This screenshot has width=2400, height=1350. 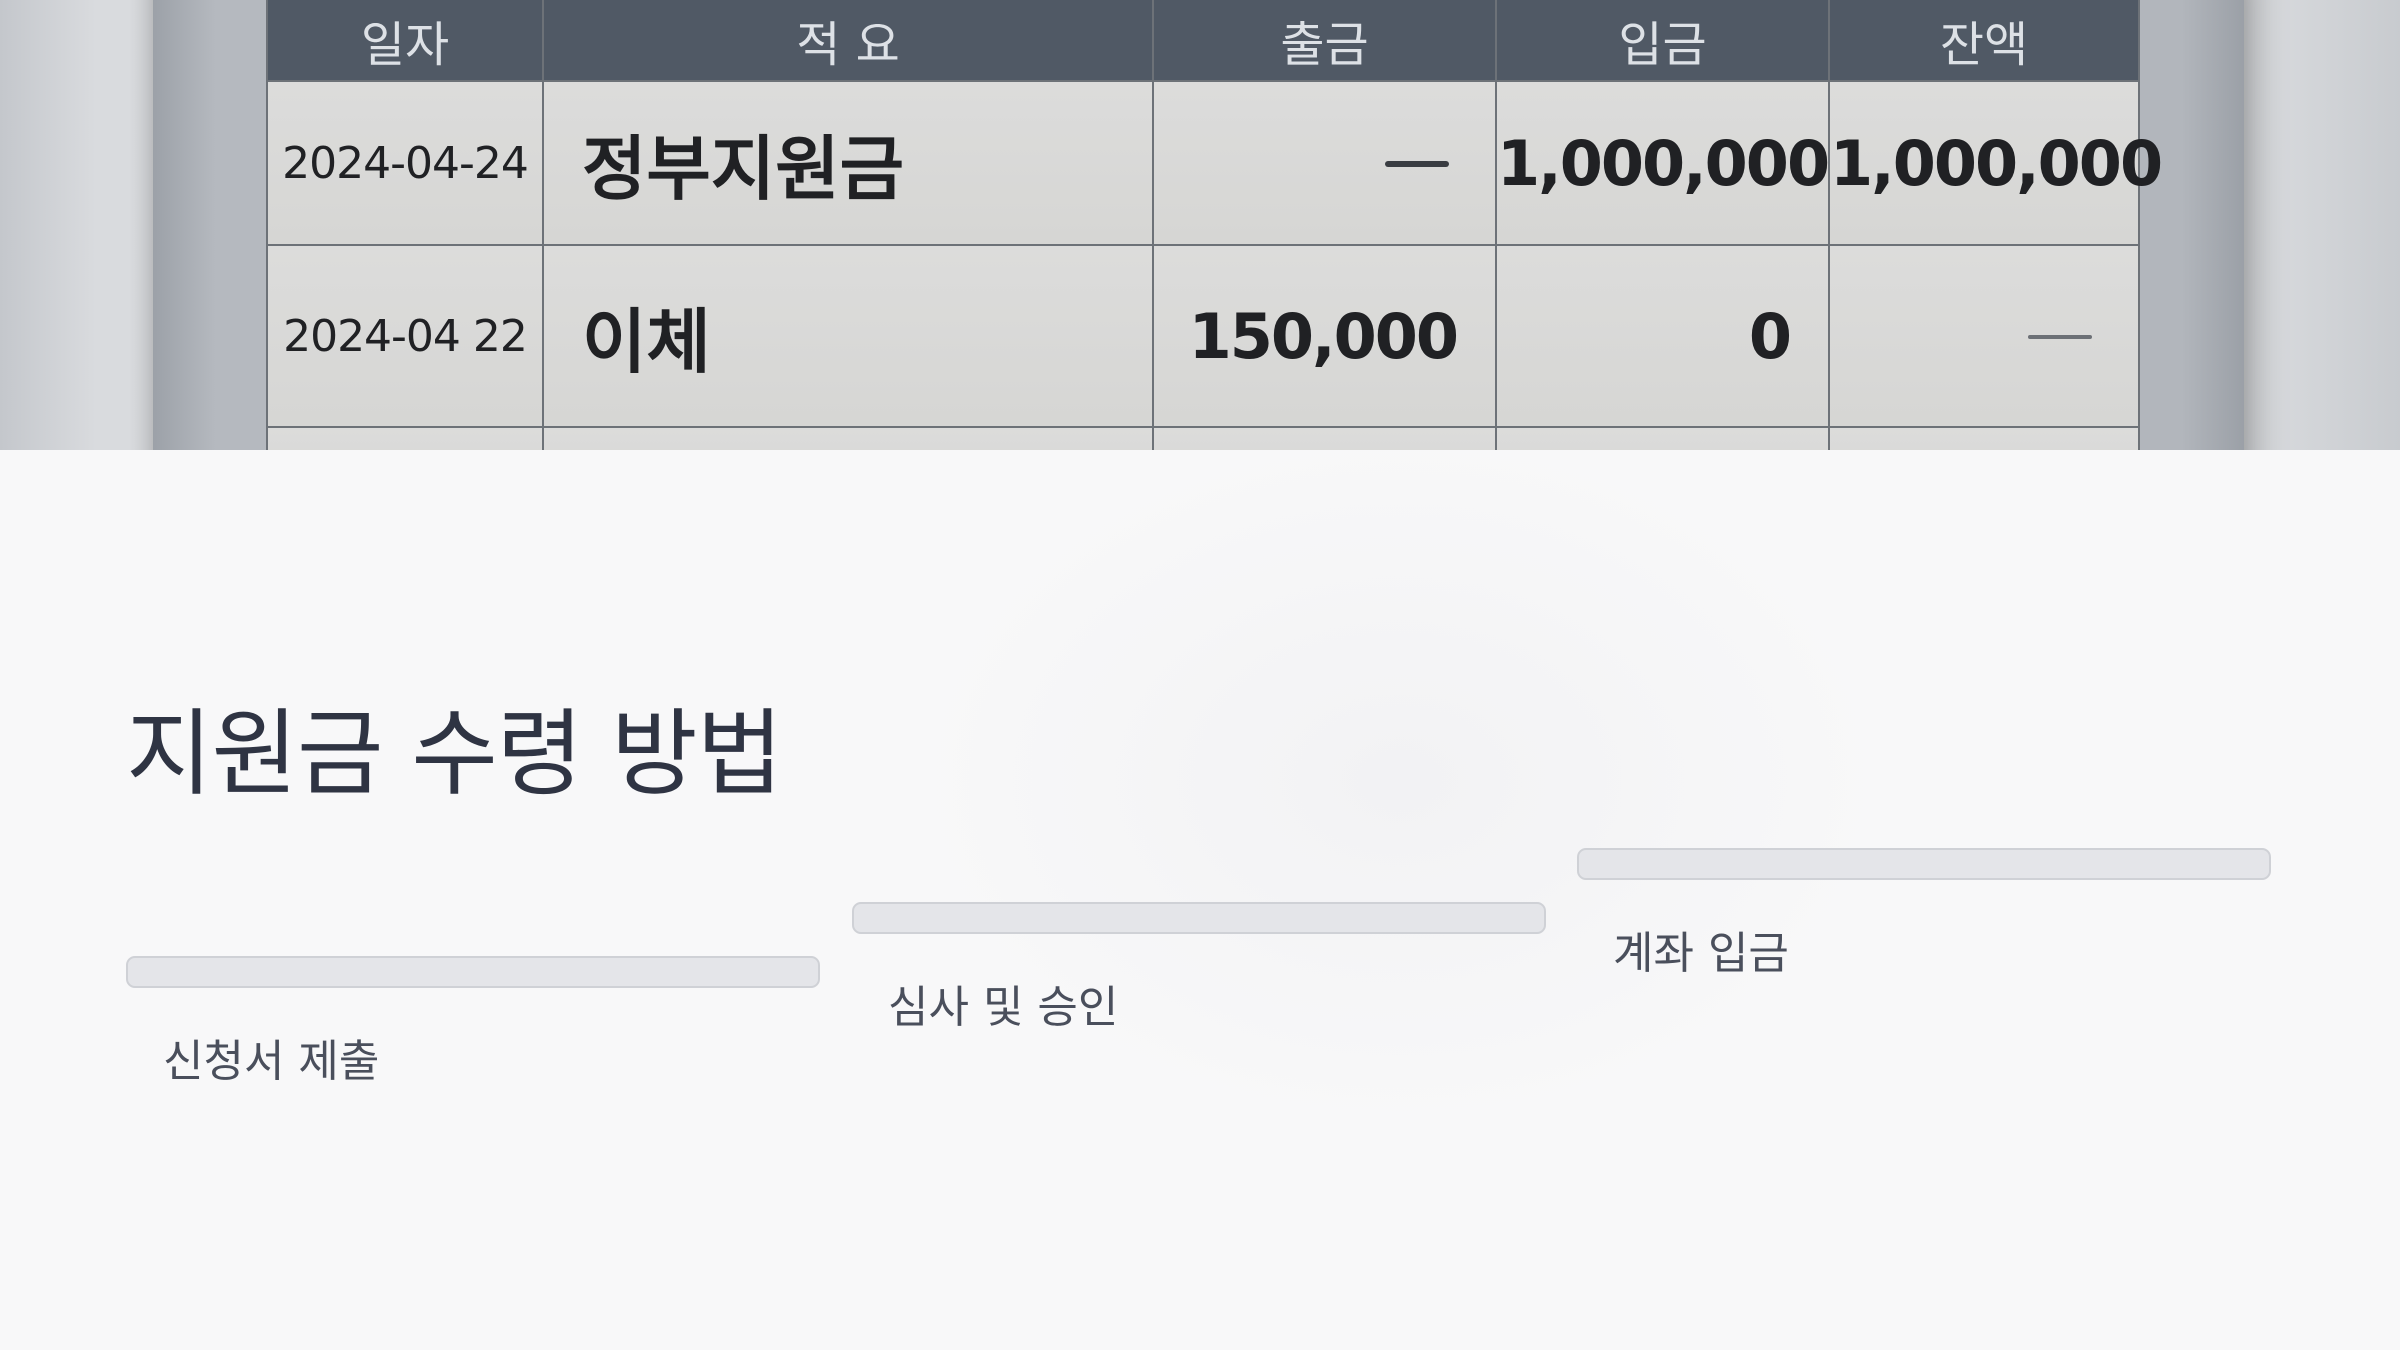 I want to click on header-balance: 잔액, so click(x=1984, y=41).